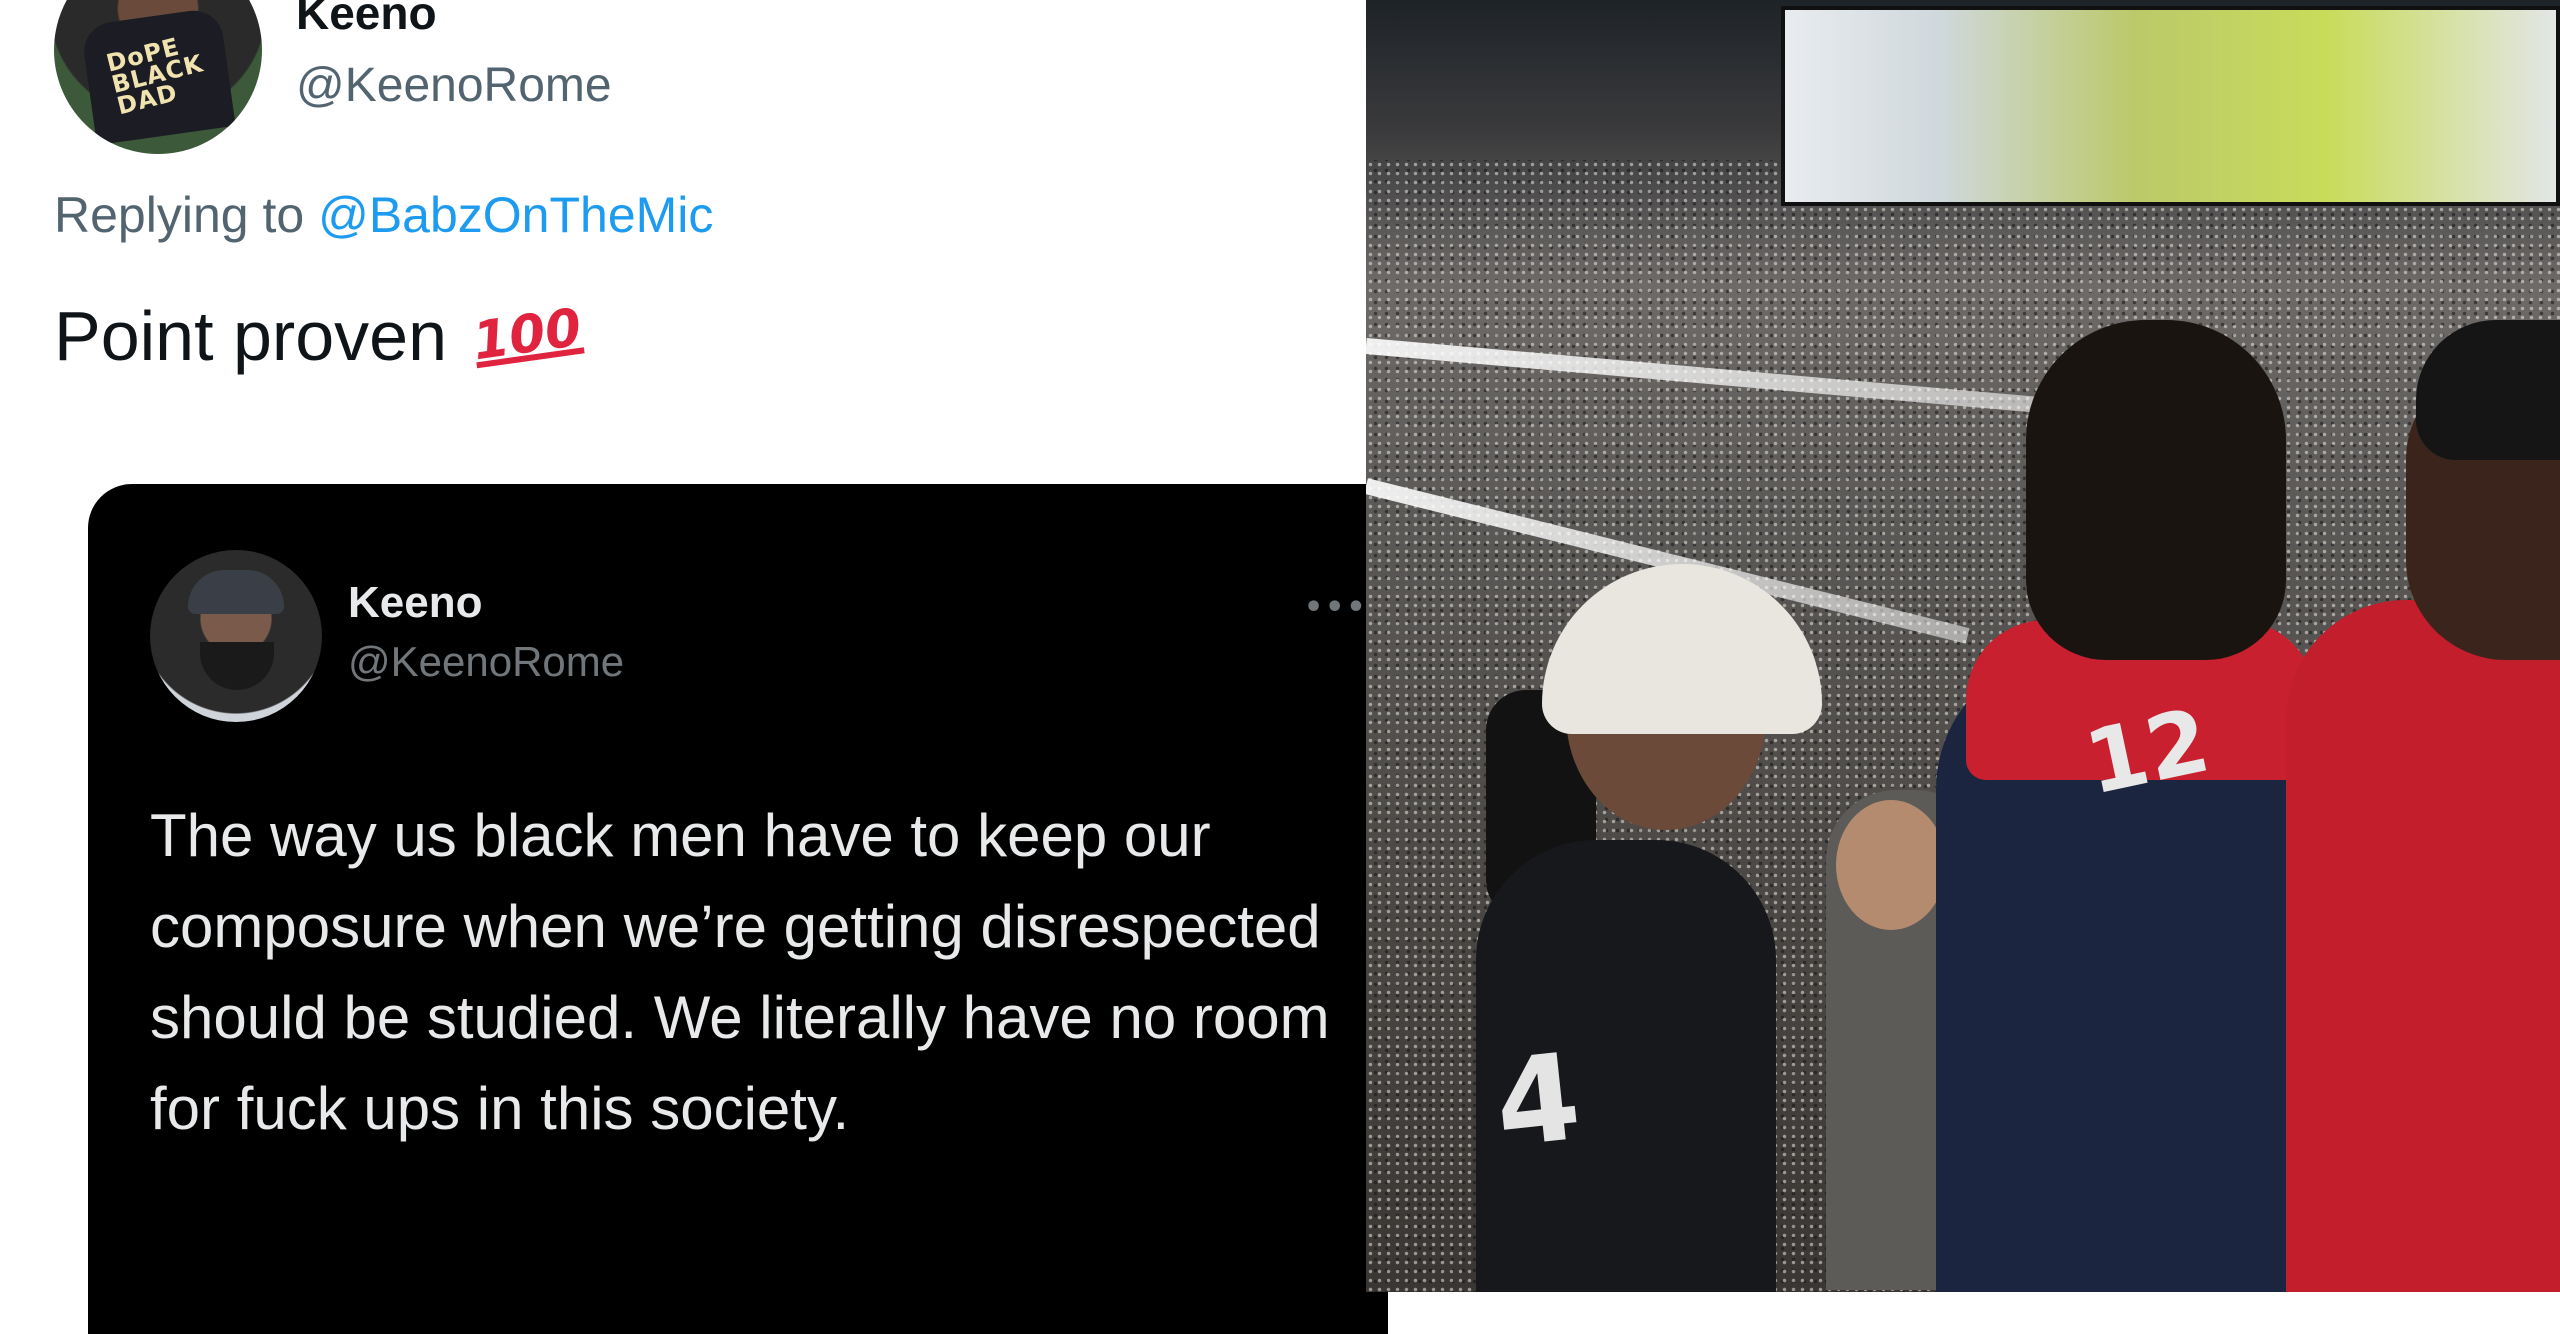 The height and width of the screenshot is (1334, 2560). What do you see at coordinates (236, 636) in the screenshot?
I see `quoted-author-avatar` at bounding box center [236, 636].